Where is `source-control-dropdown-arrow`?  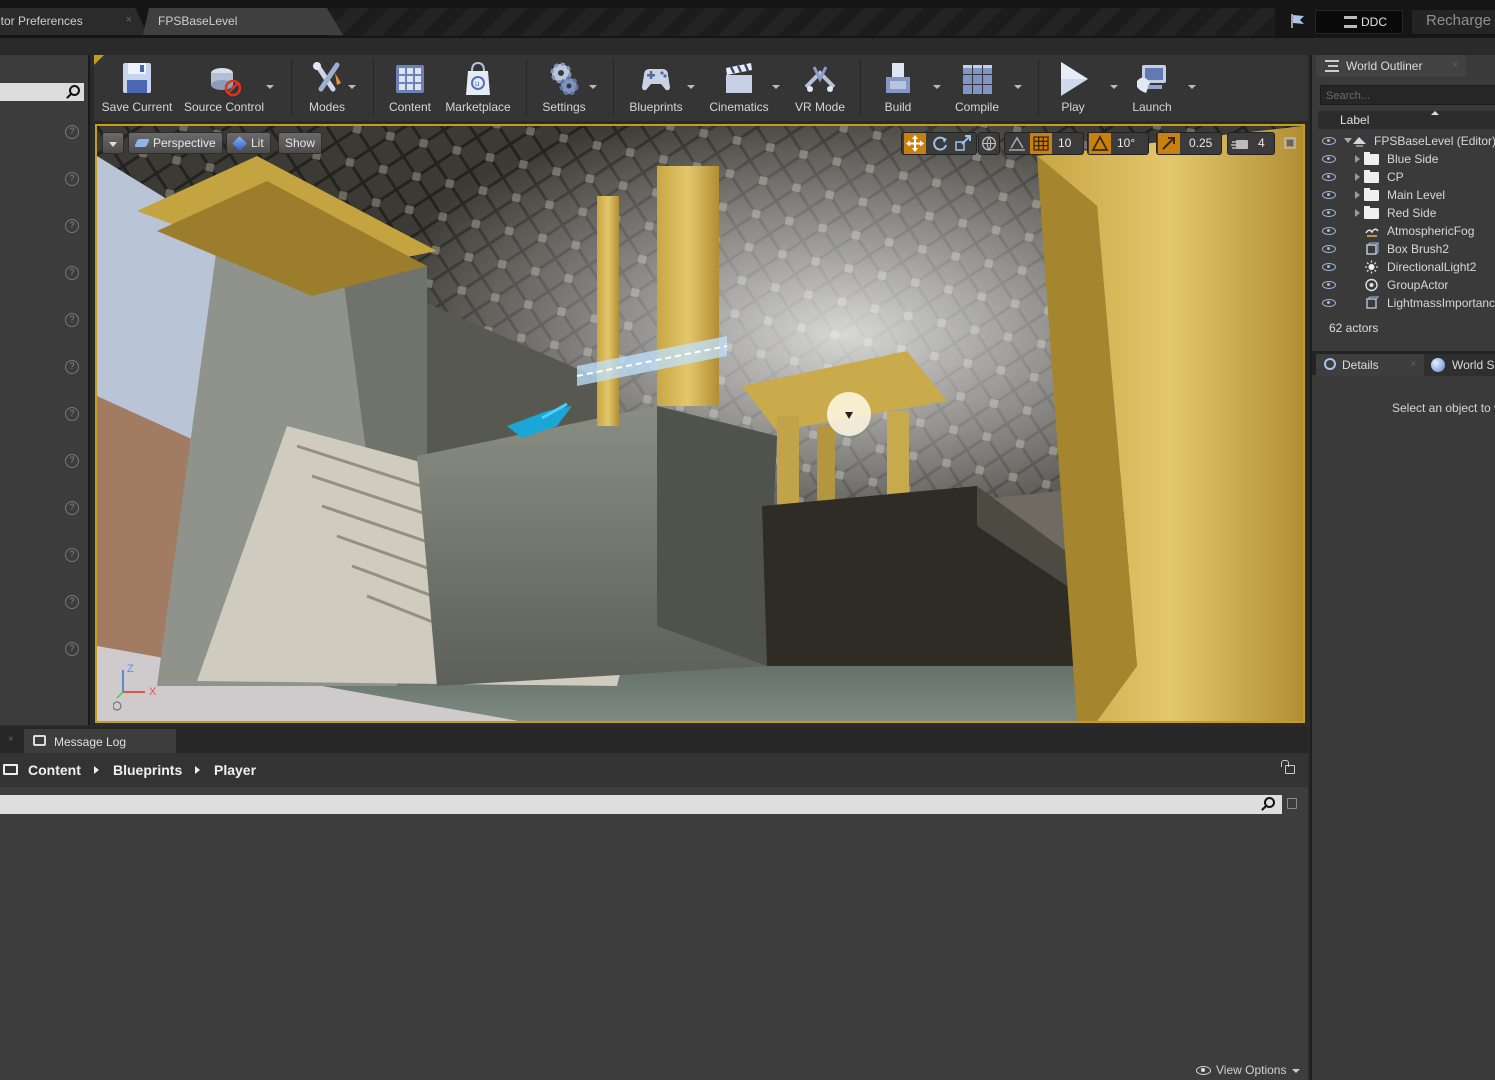 source-control-dropdown-arrow is located at coordinates (270, 87).